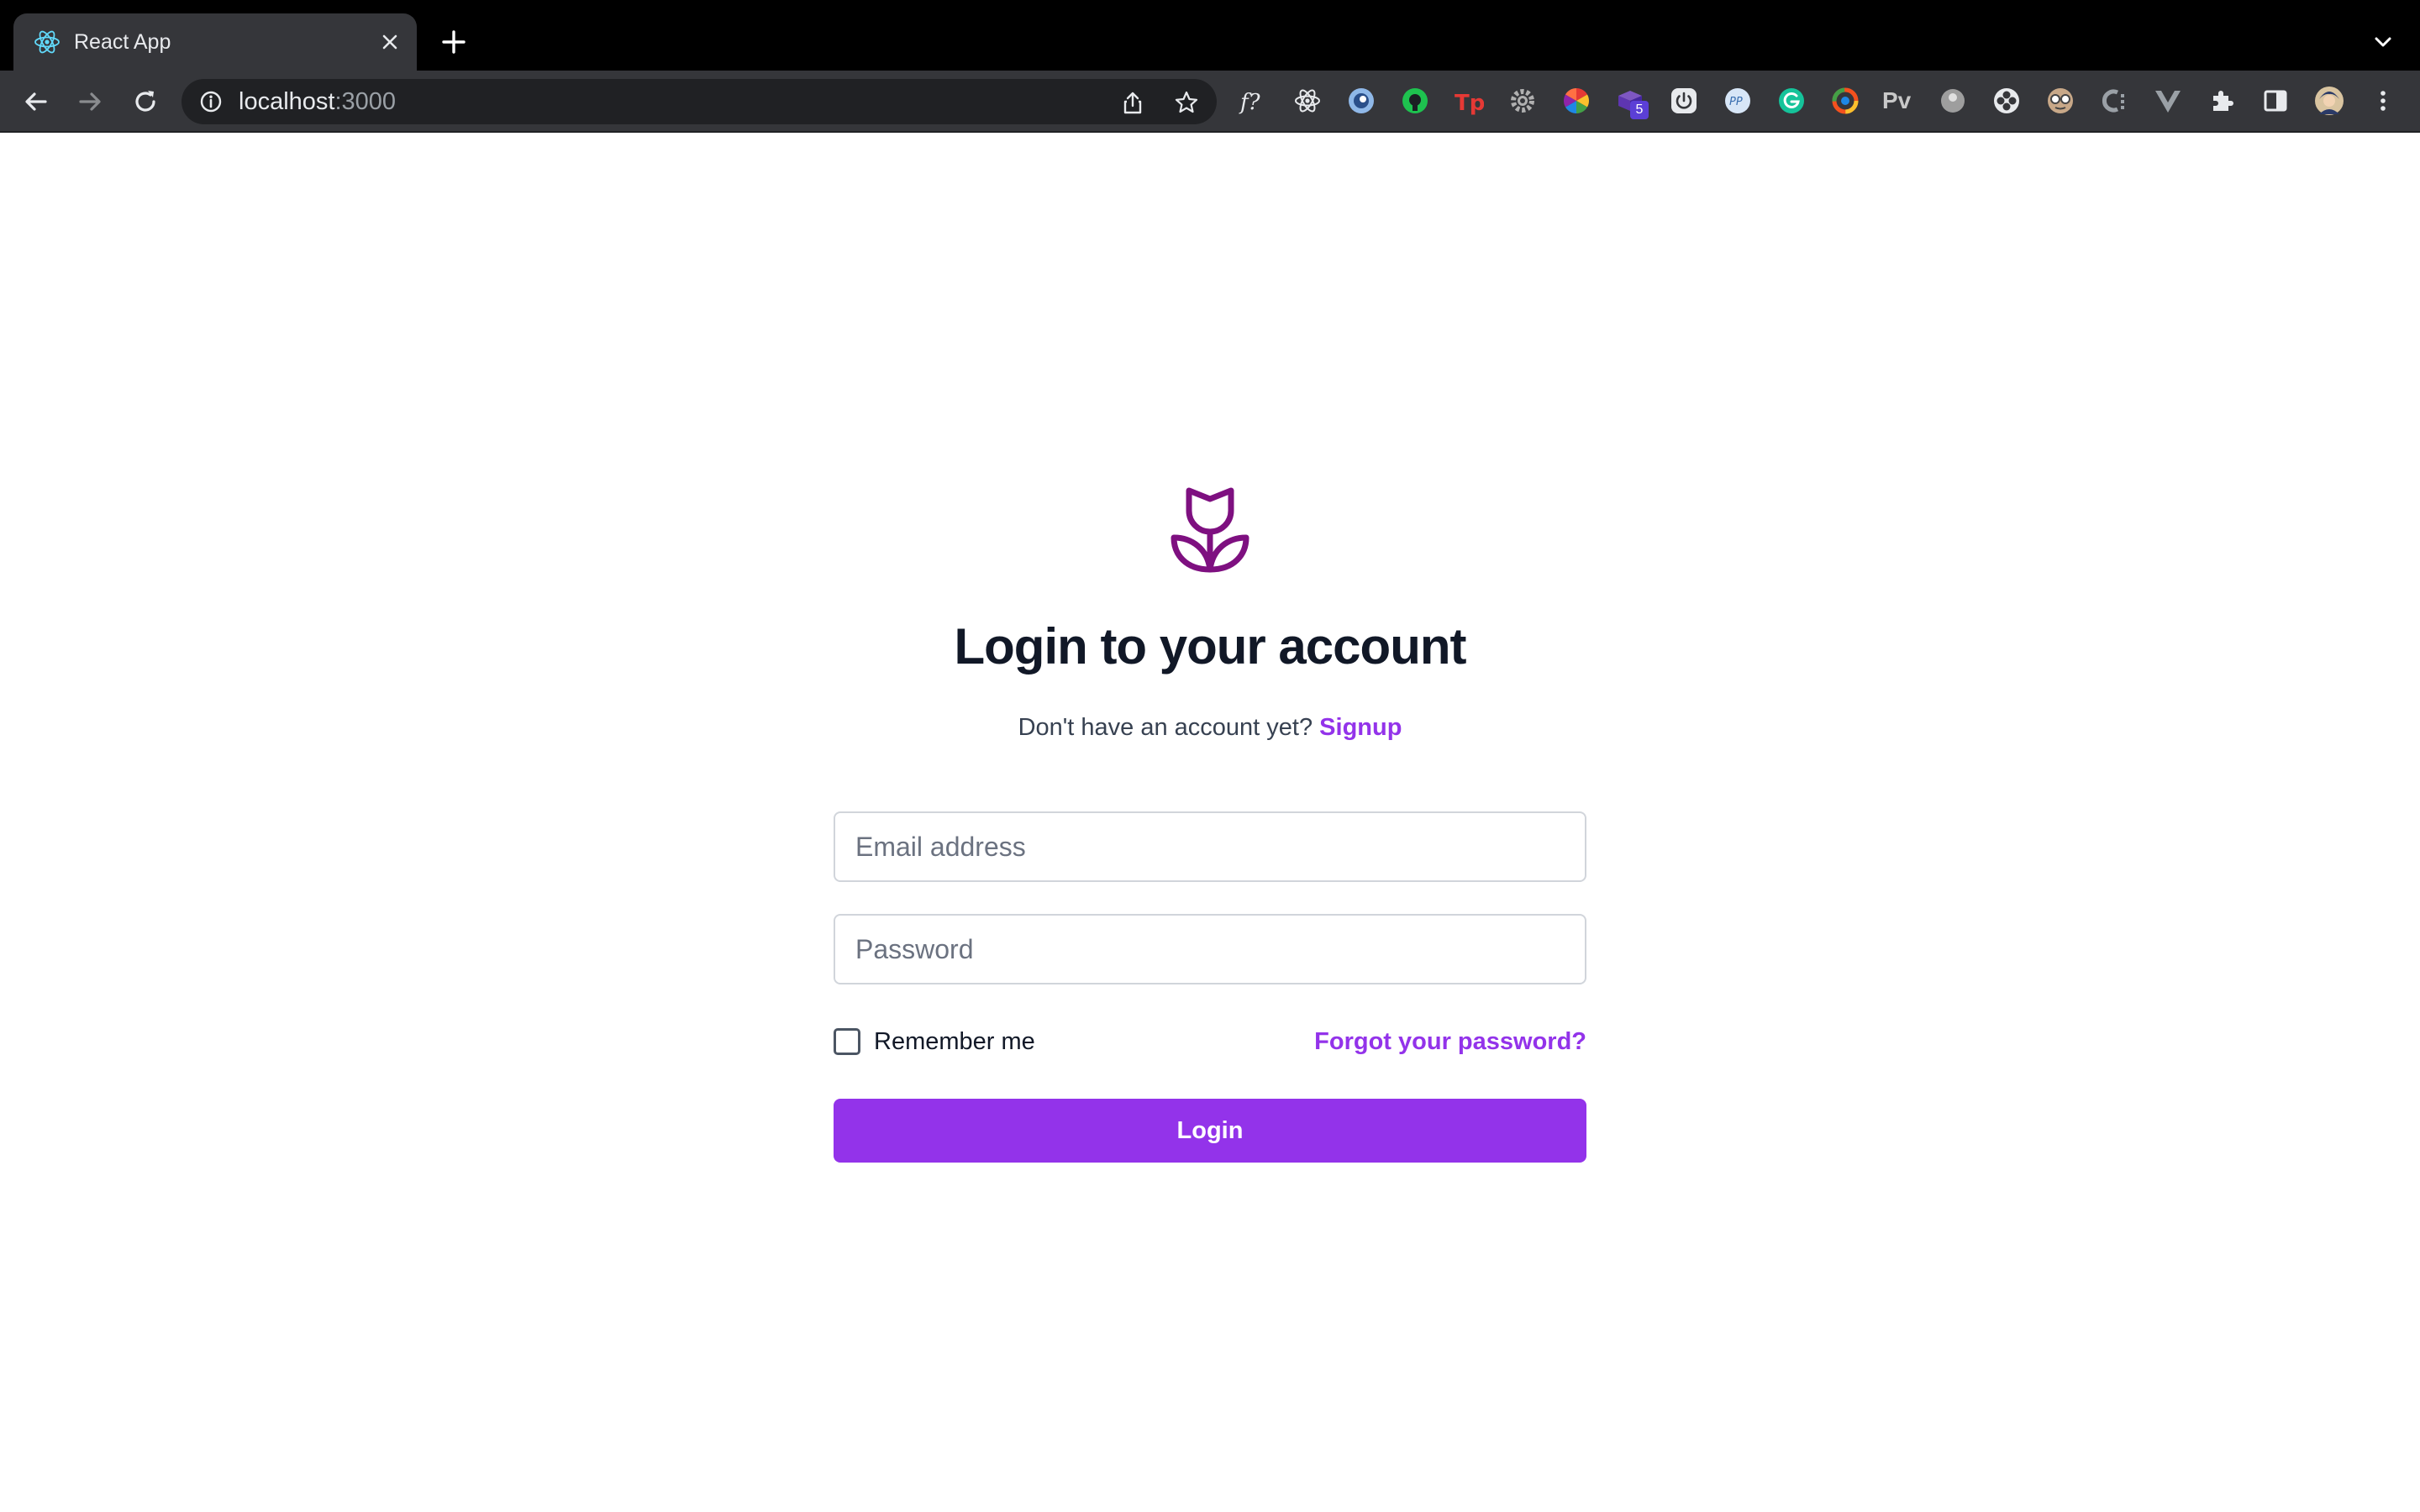 The image size is (2420, 1512). I want to click on eye-extension-icon, so click(1361, 101).